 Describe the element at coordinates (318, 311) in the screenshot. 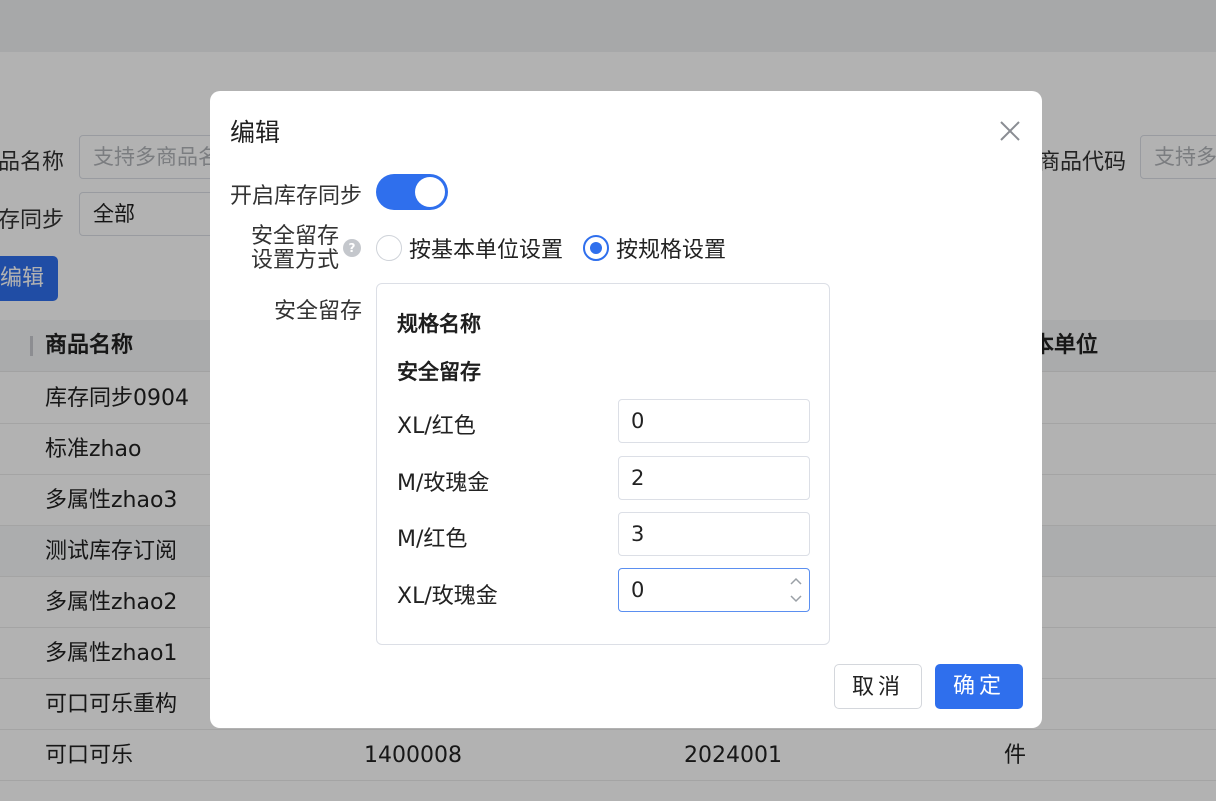

I see `safety-stock-label: 安全留存` at that location.